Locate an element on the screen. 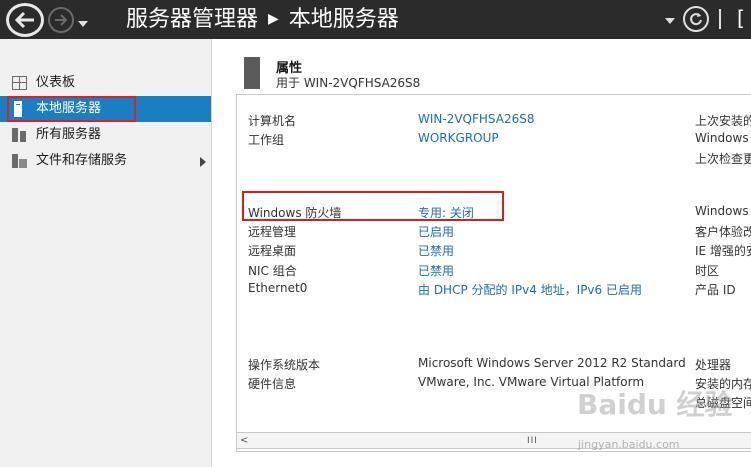 This screenshot has height=467, width=751. firewall-link: 专用: 关闭 is located at coordinates (446, 212).